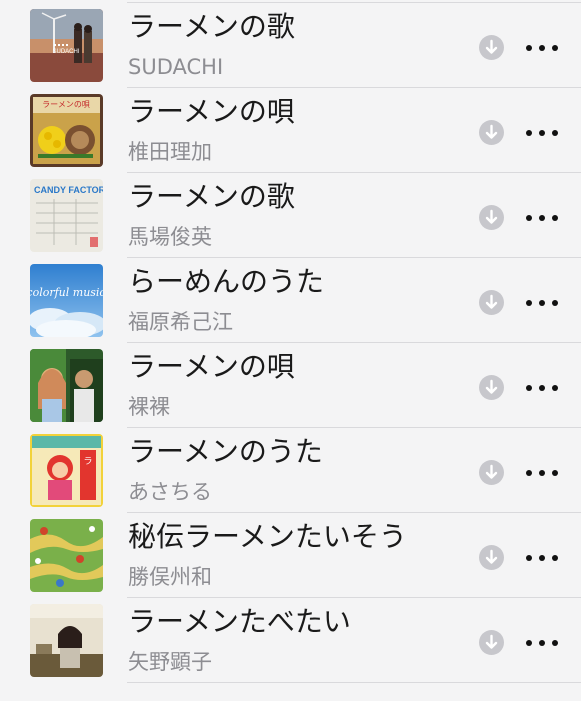 This screenshot has height=701, width=581. I want to click on song-row: ラーメンの唄 裸裸, so click(290, 385).